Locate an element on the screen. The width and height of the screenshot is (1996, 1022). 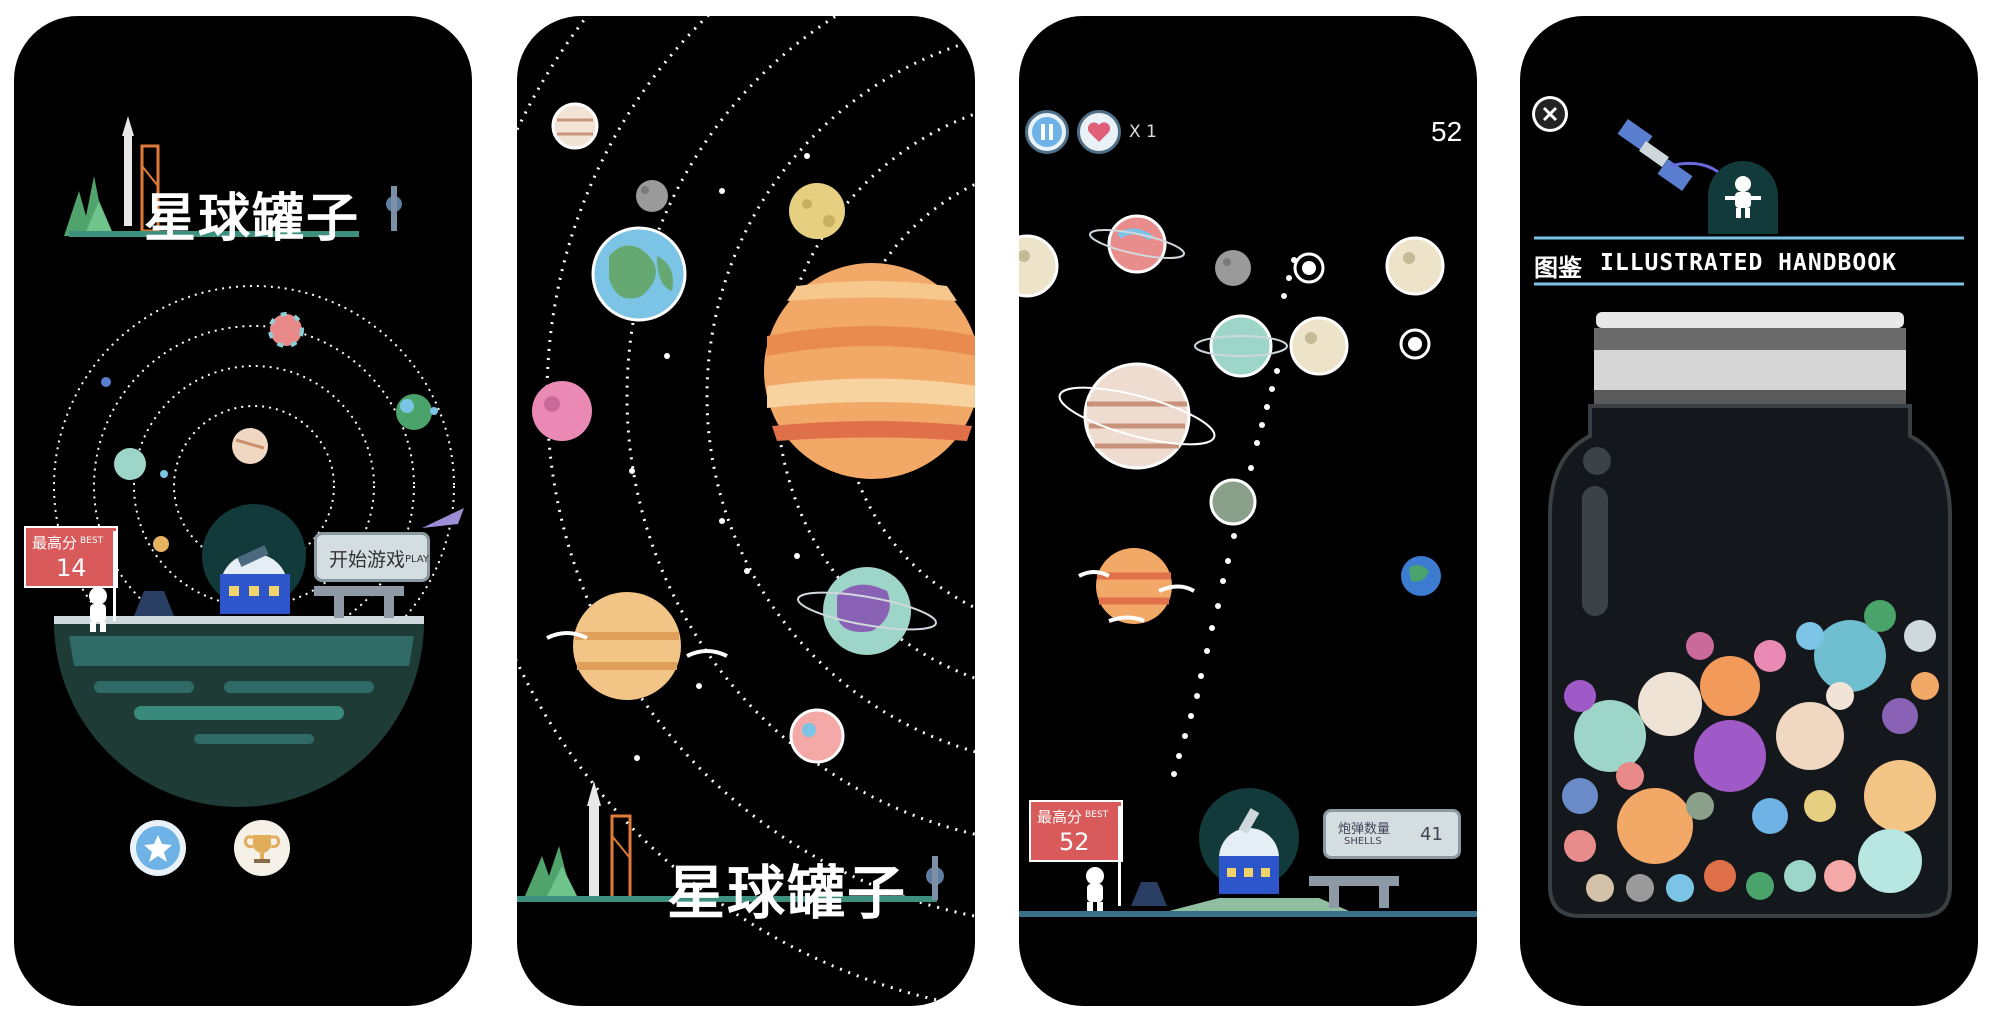
heart-icon is located at coordinates (1099, 132).